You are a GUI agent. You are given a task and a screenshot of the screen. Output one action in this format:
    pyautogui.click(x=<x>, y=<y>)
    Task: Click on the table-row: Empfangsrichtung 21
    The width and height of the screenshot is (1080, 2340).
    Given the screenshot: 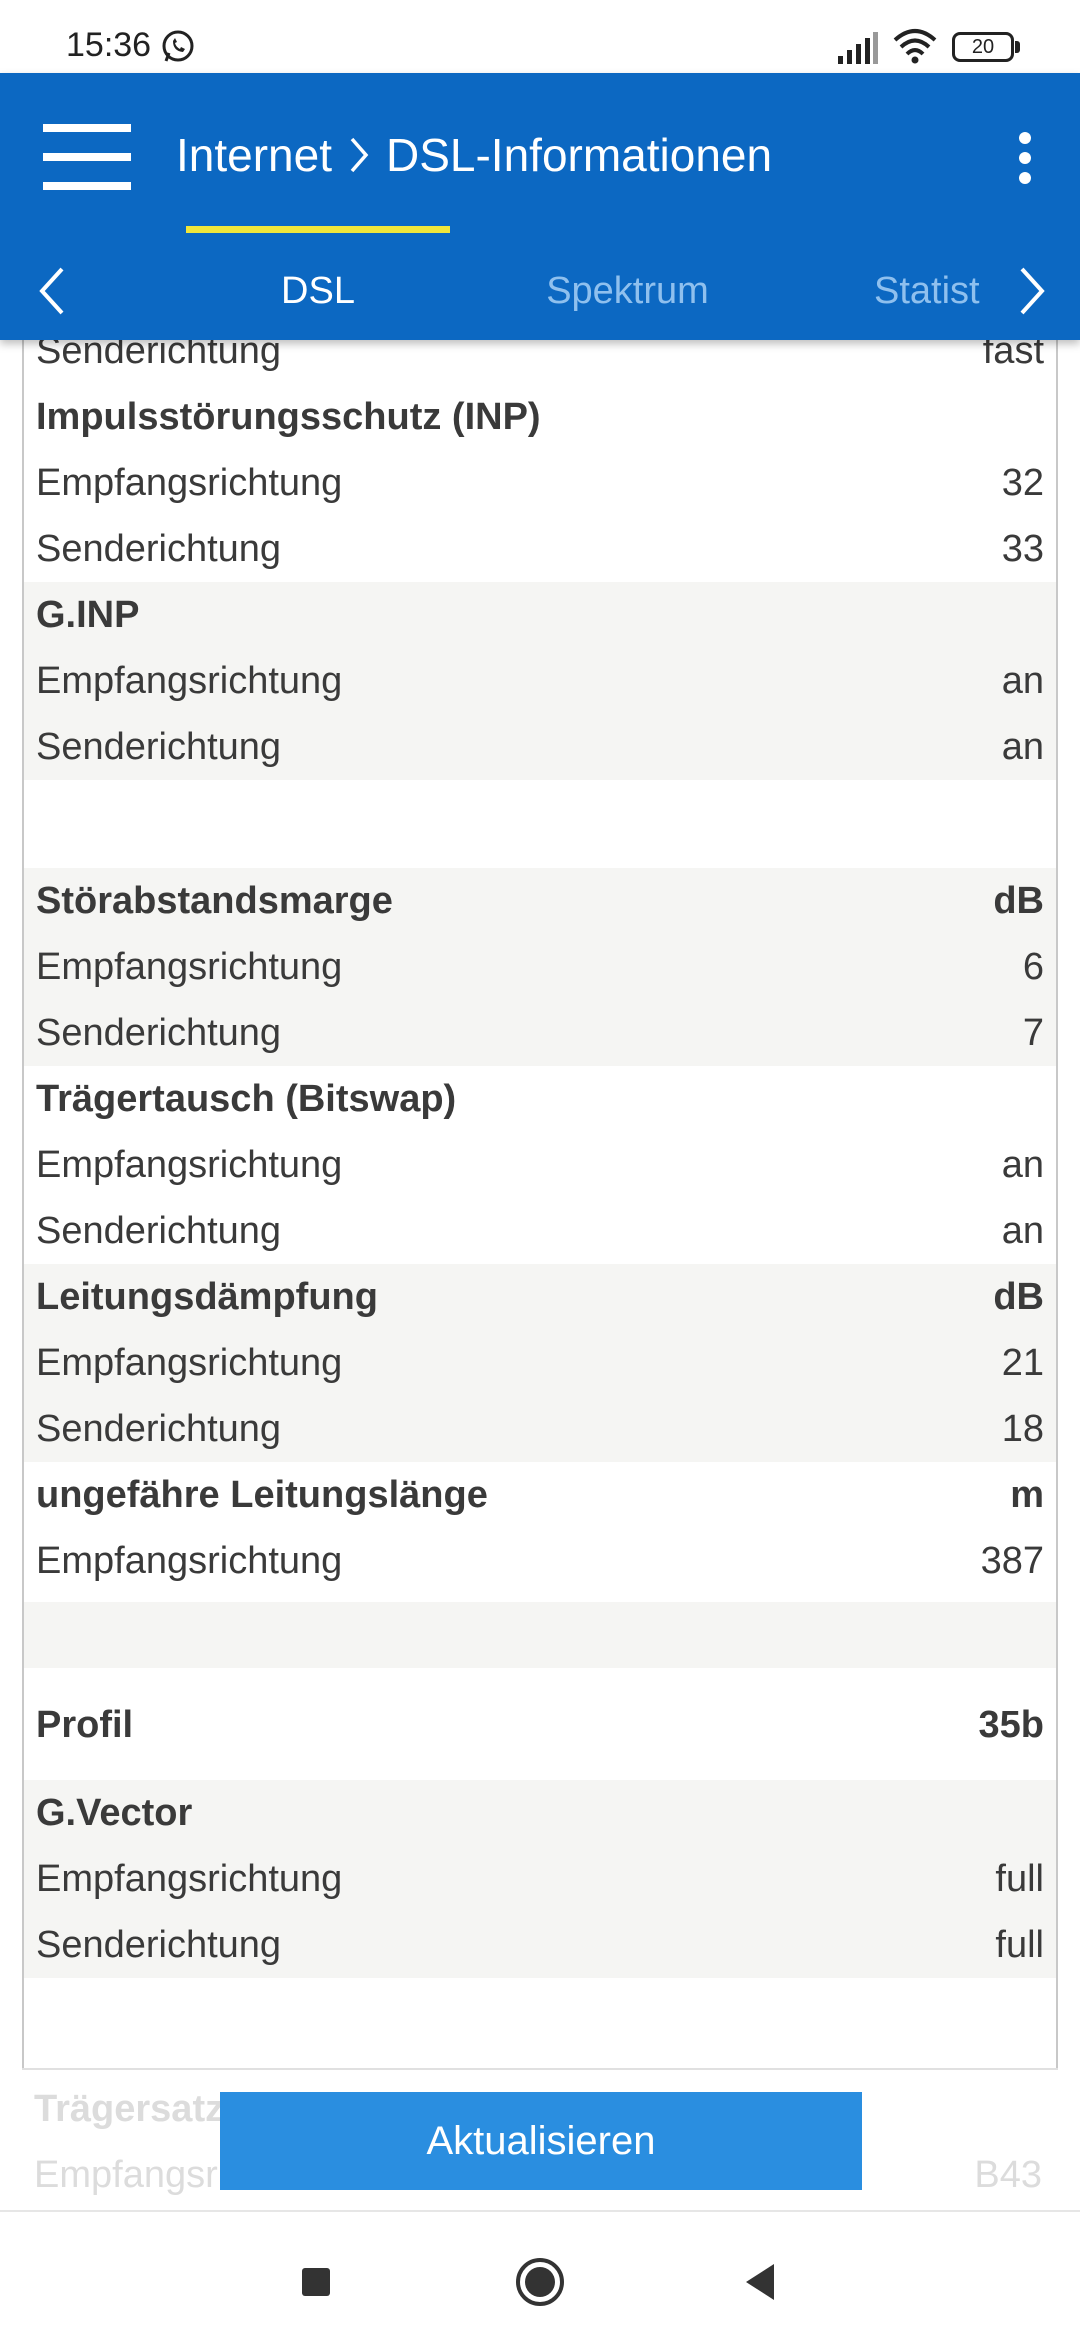 What is the action you would take?
    pyautogui.click(x=540, y=1363)
    